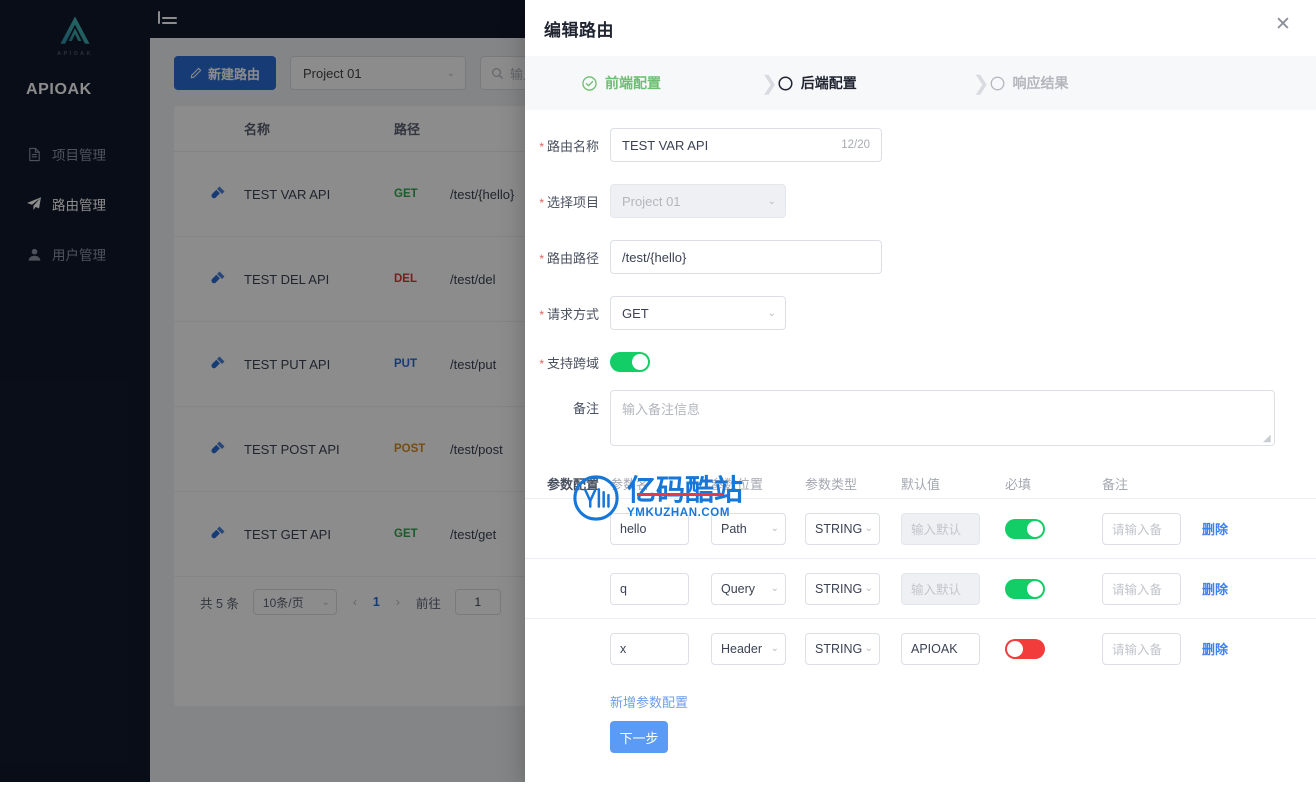 The image size is (1316, 794). Describe the element at coordinates (746, 257) in the screenshot. I see `route-path-input: /test/{hello}` at that location.